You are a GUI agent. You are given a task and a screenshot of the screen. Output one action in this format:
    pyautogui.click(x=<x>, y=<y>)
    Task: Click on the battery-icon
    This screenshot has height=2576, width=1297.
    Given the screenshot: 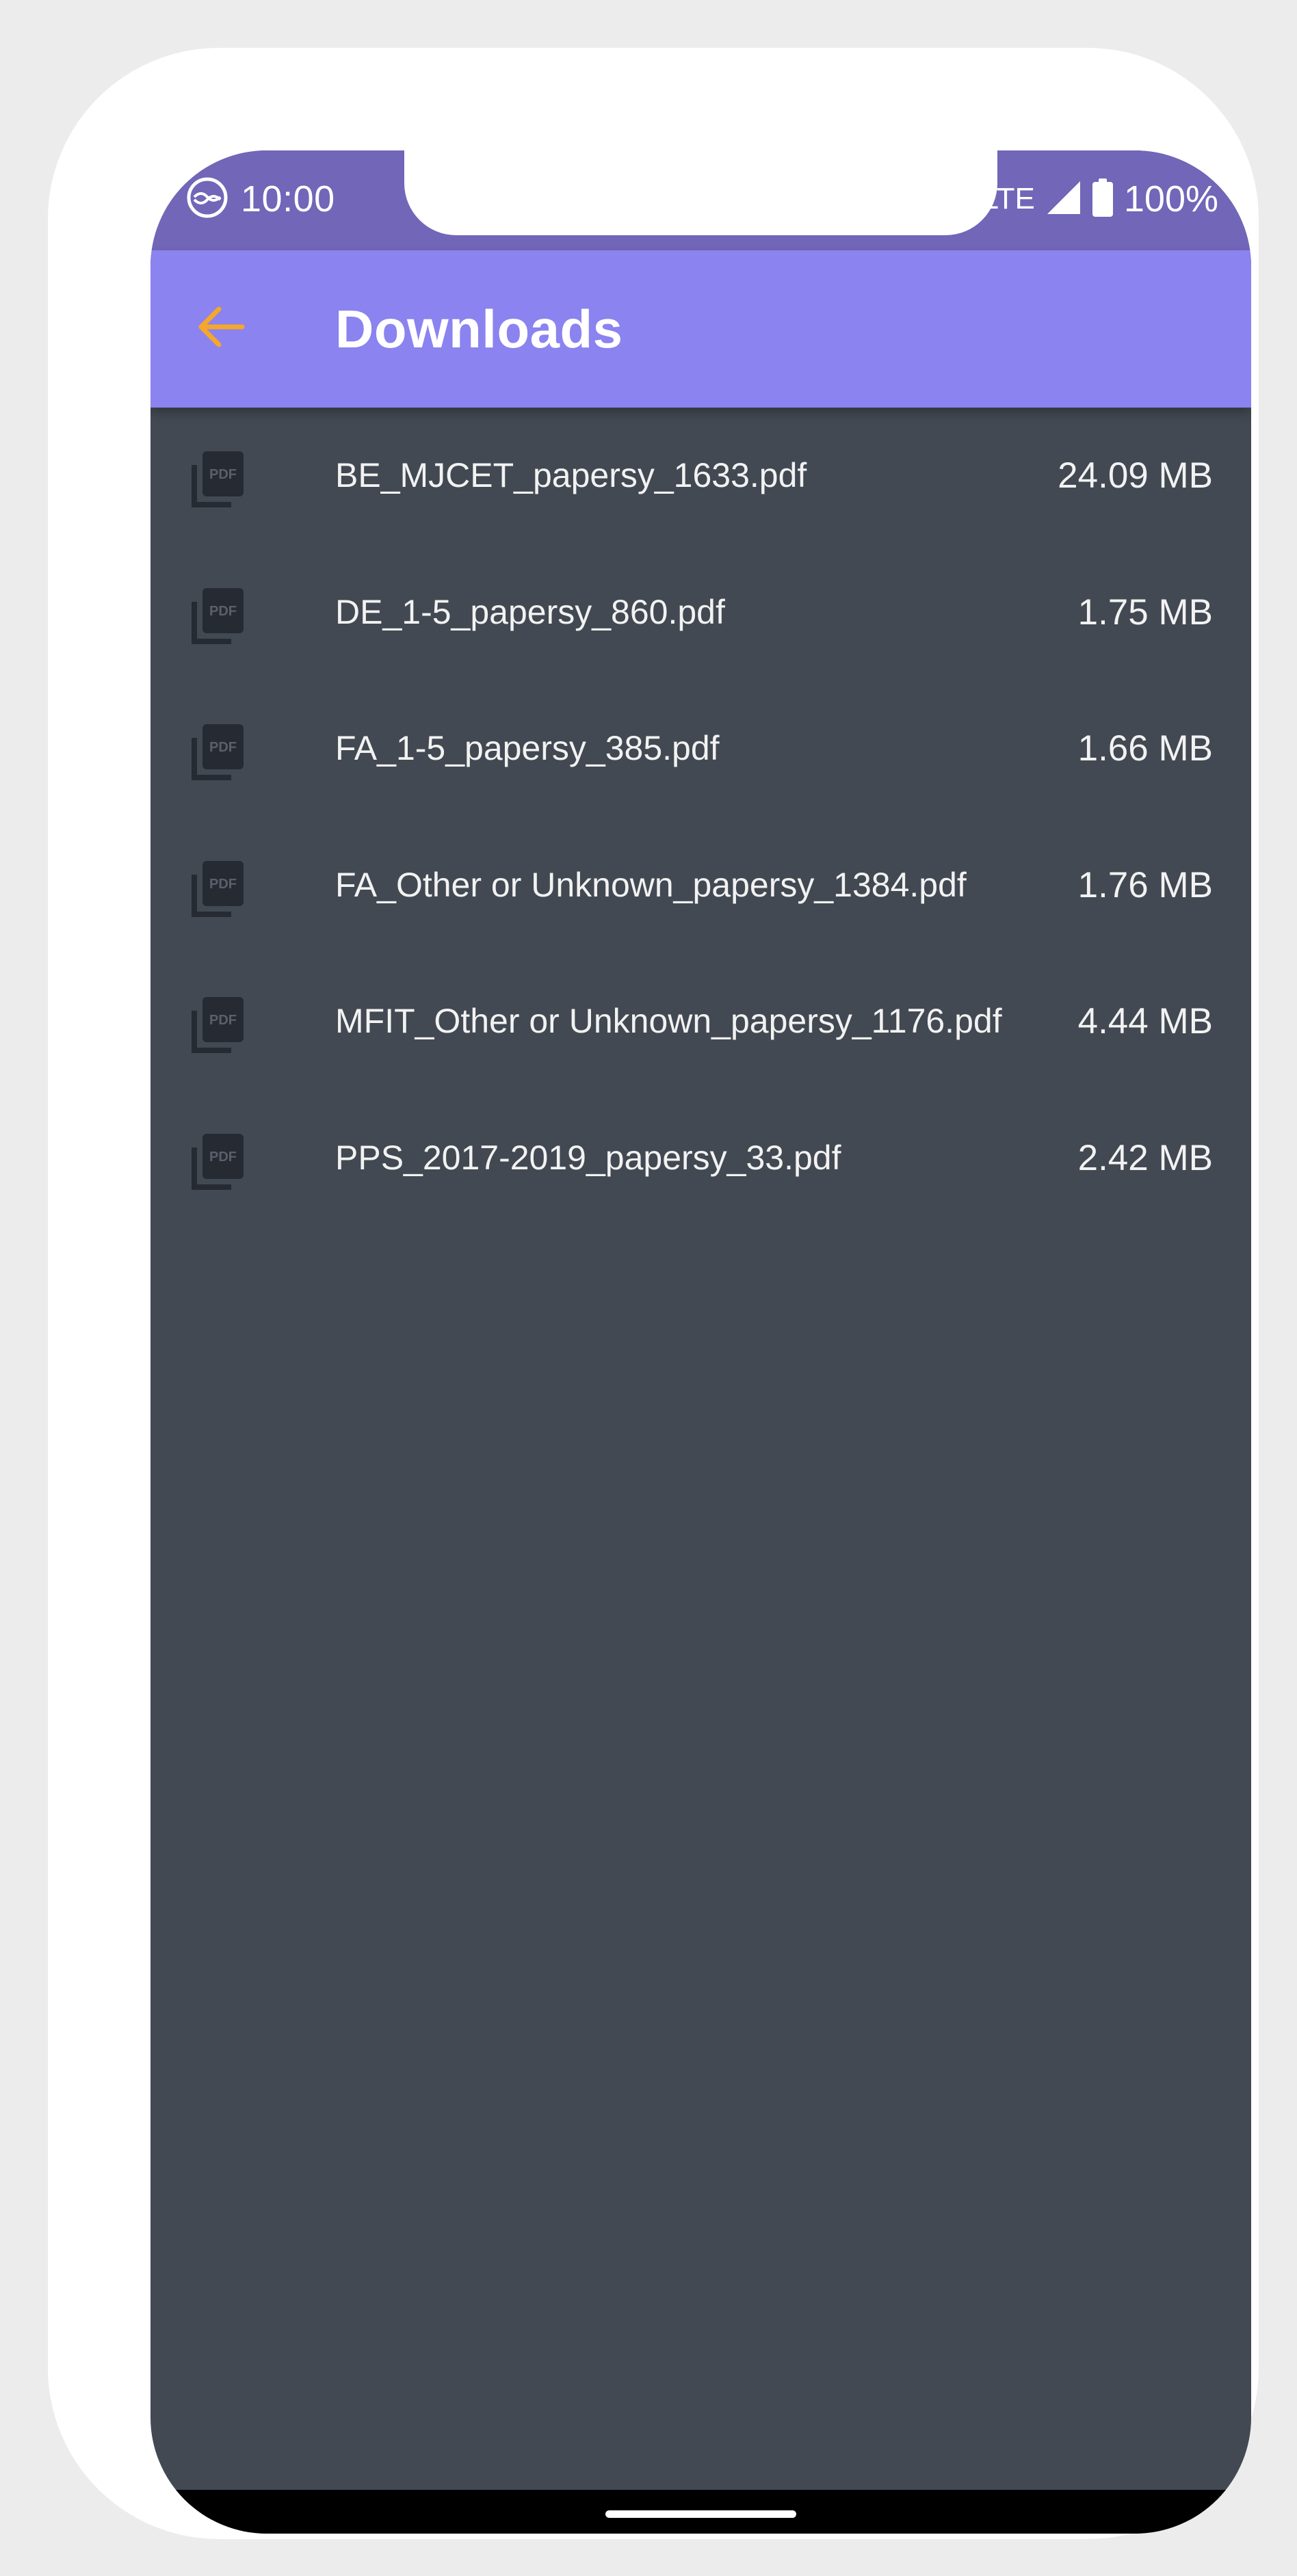 What is the action you would take?
    pyautogui.click(x=1102, y=199)
    